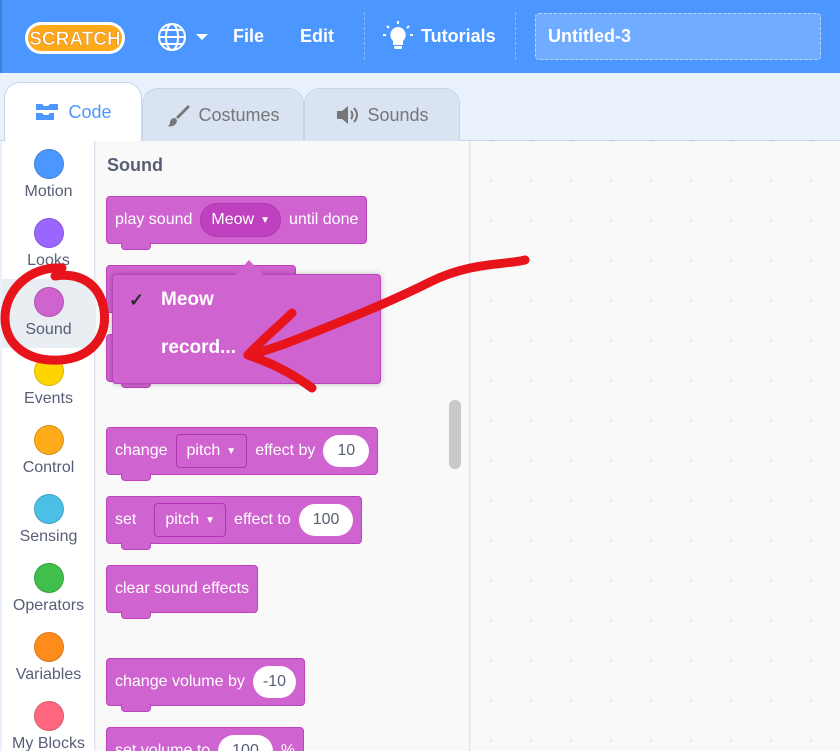  What do you see at coordinates (172, 36) in the screenshot?
I see `globe-icon` at bounding box center [172, 36].